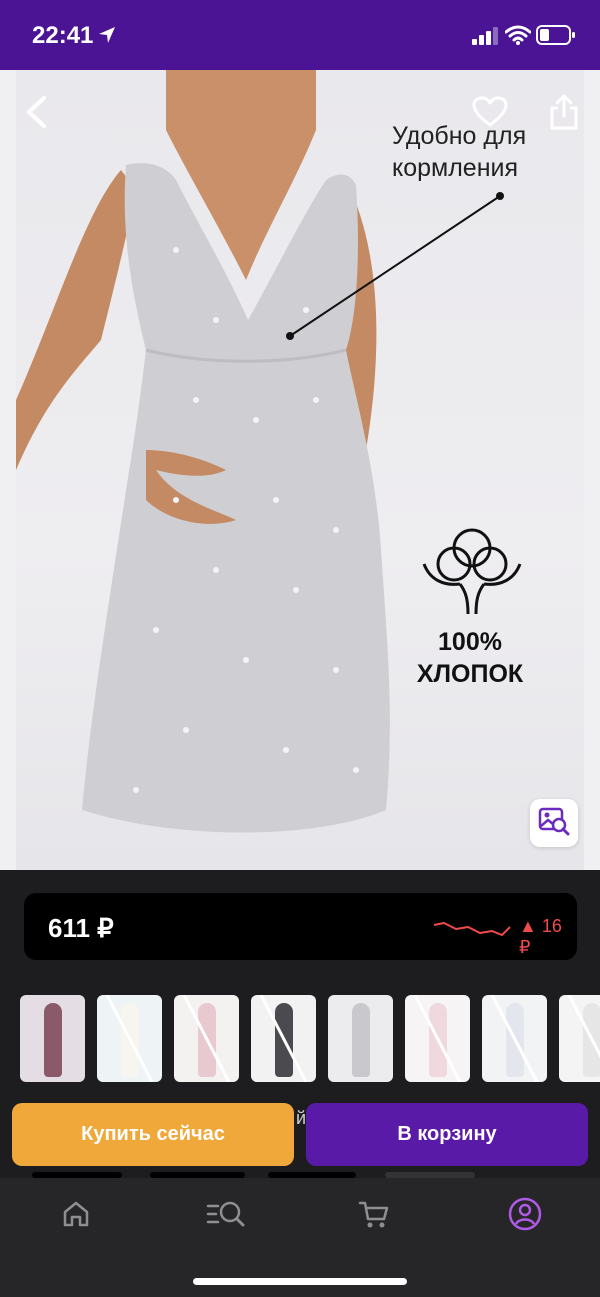 The image size is (600, 1297). I want to click on back-chevron-icon, so click(36, 114).